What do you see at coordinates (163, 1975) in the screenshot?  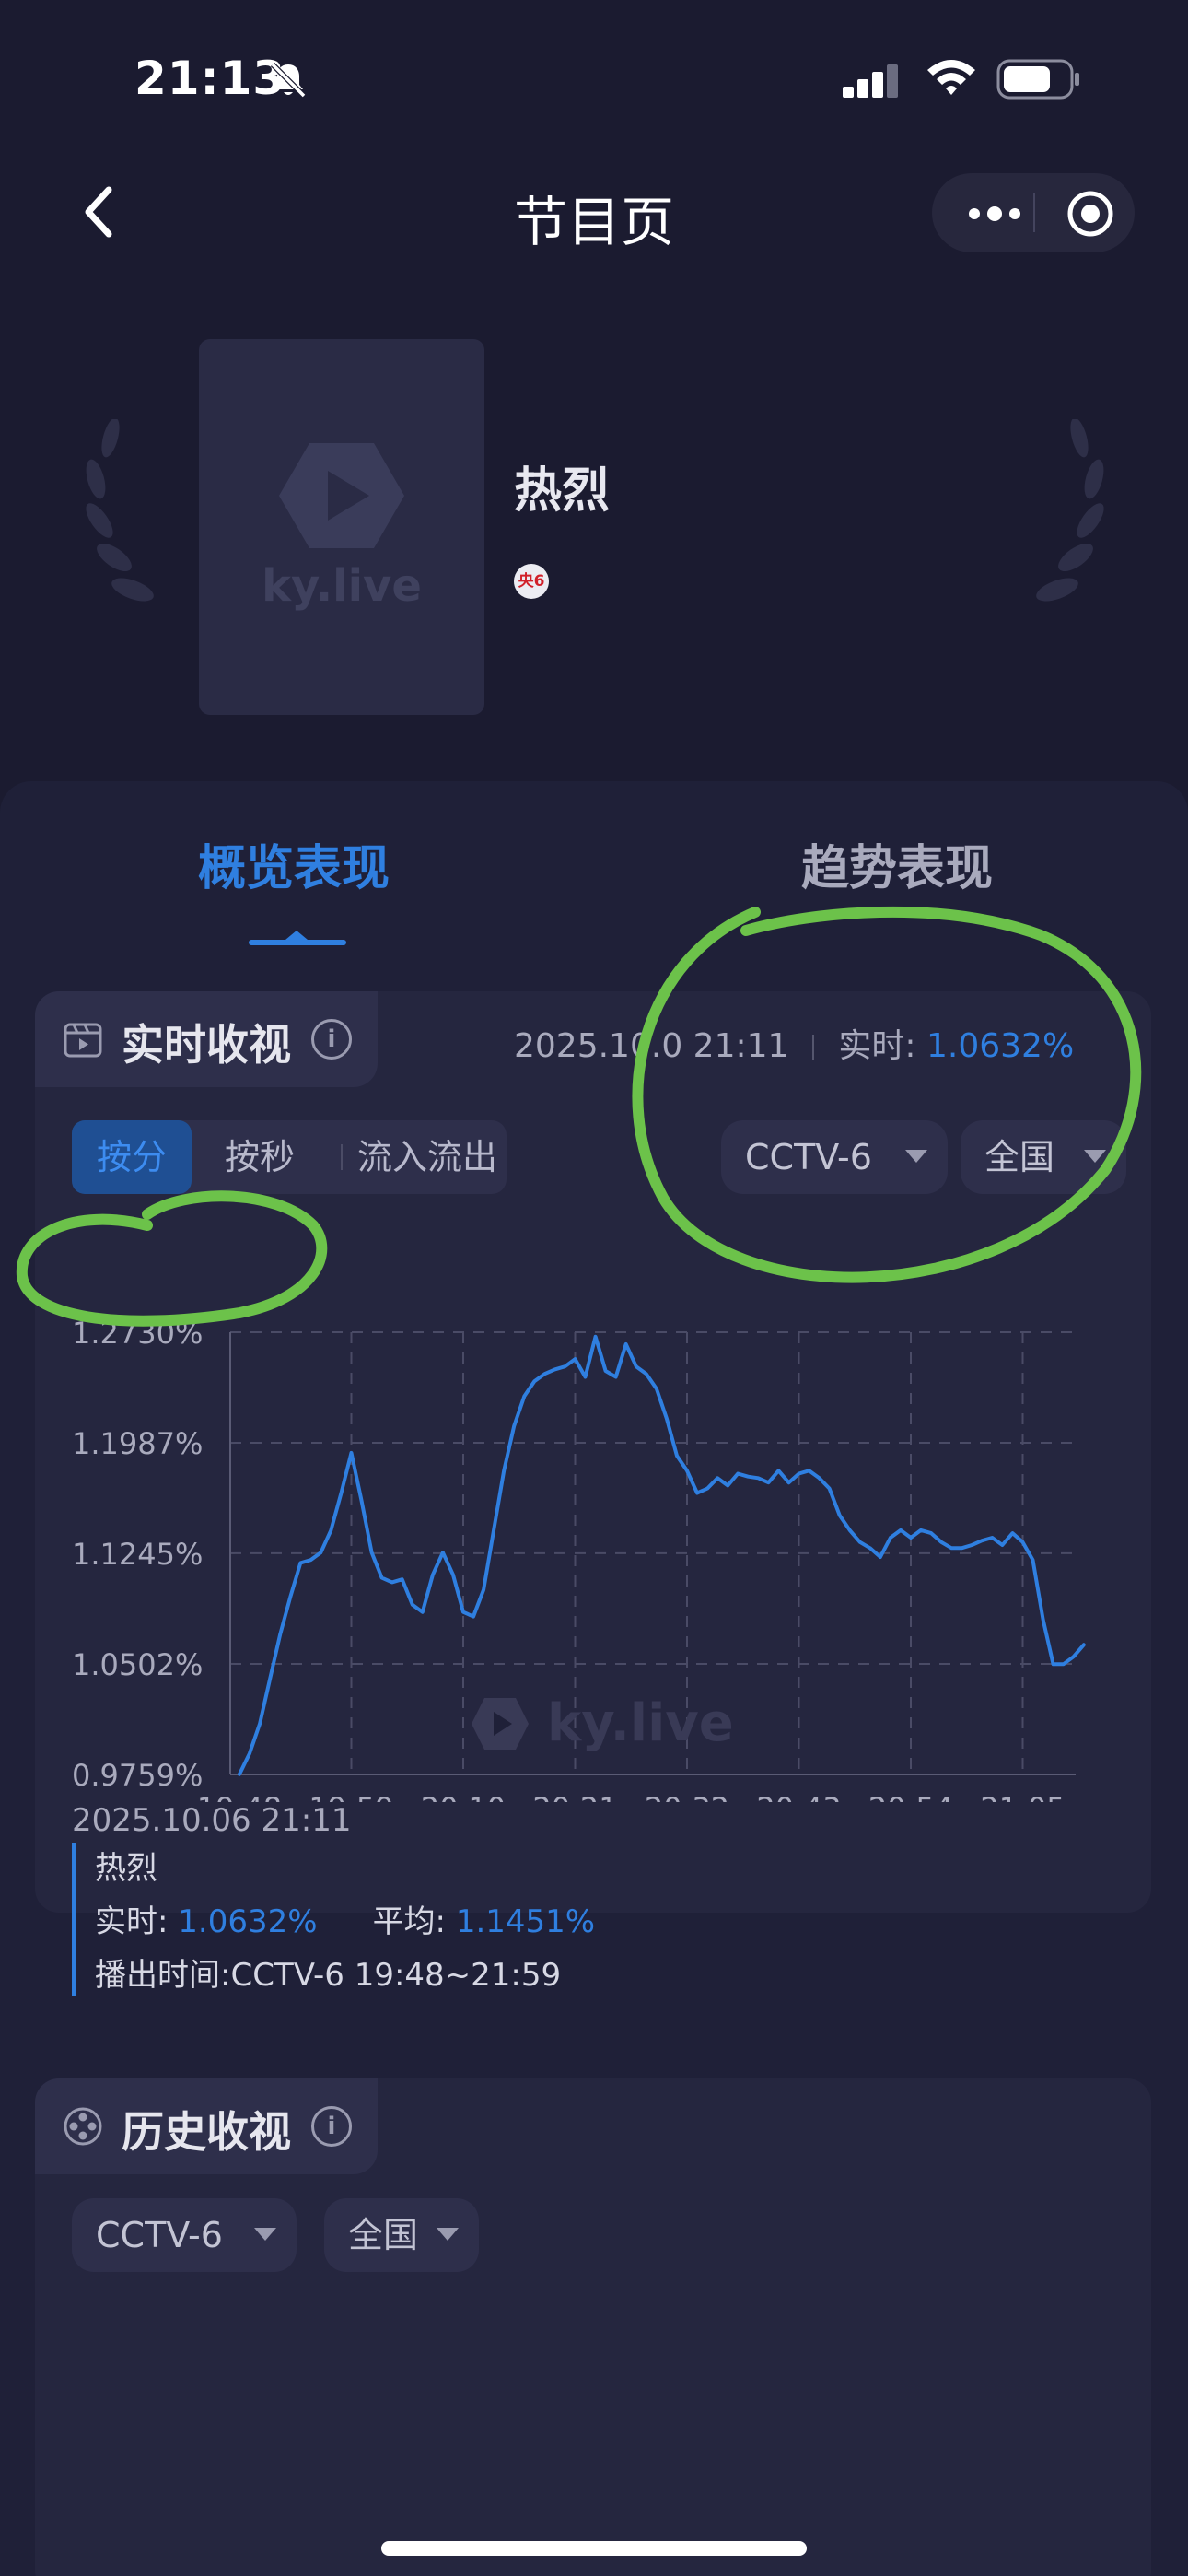 I see `tooltip-air-time-label: 播出时间:` at bounding box center [163, 1975].